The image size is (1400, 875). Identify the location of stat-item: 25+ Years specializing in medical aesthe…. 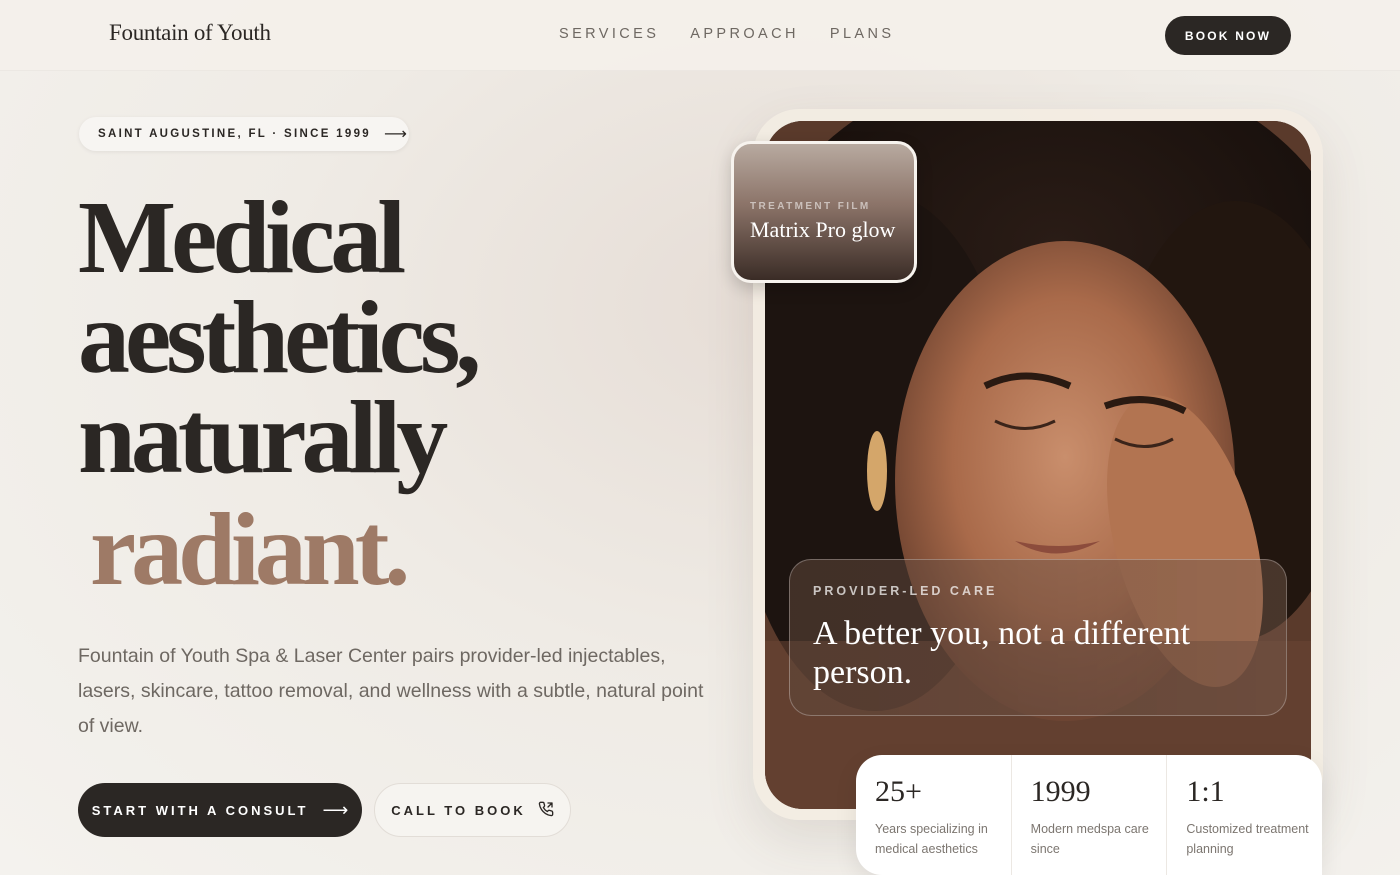
(934, 815).